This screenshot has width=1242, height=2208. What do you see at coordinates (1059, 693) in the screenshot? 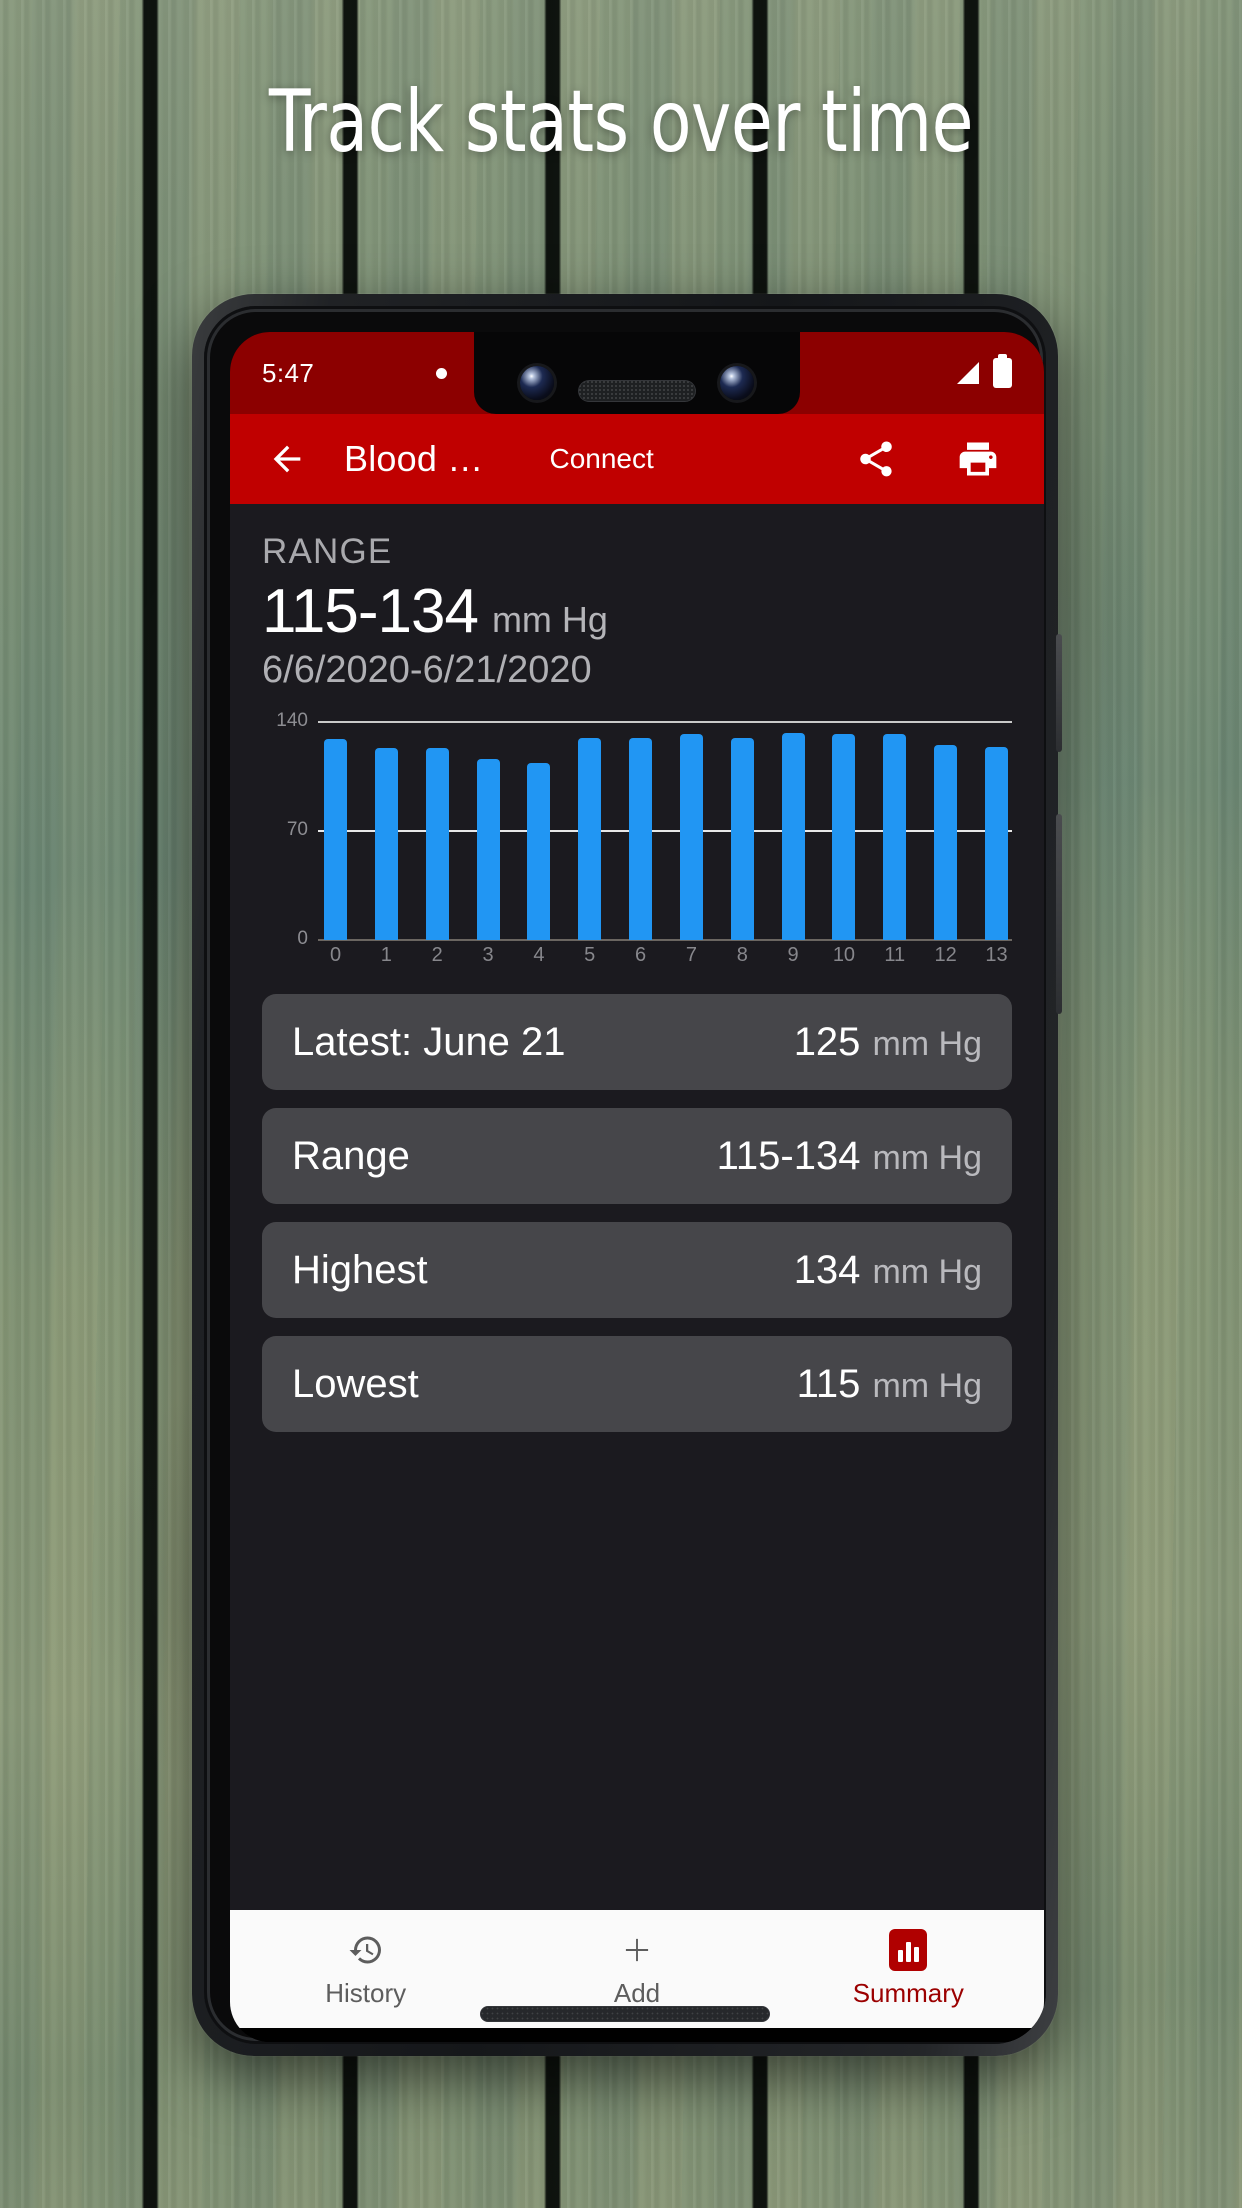
I see `power-button` at bounding box center [1059, 693].